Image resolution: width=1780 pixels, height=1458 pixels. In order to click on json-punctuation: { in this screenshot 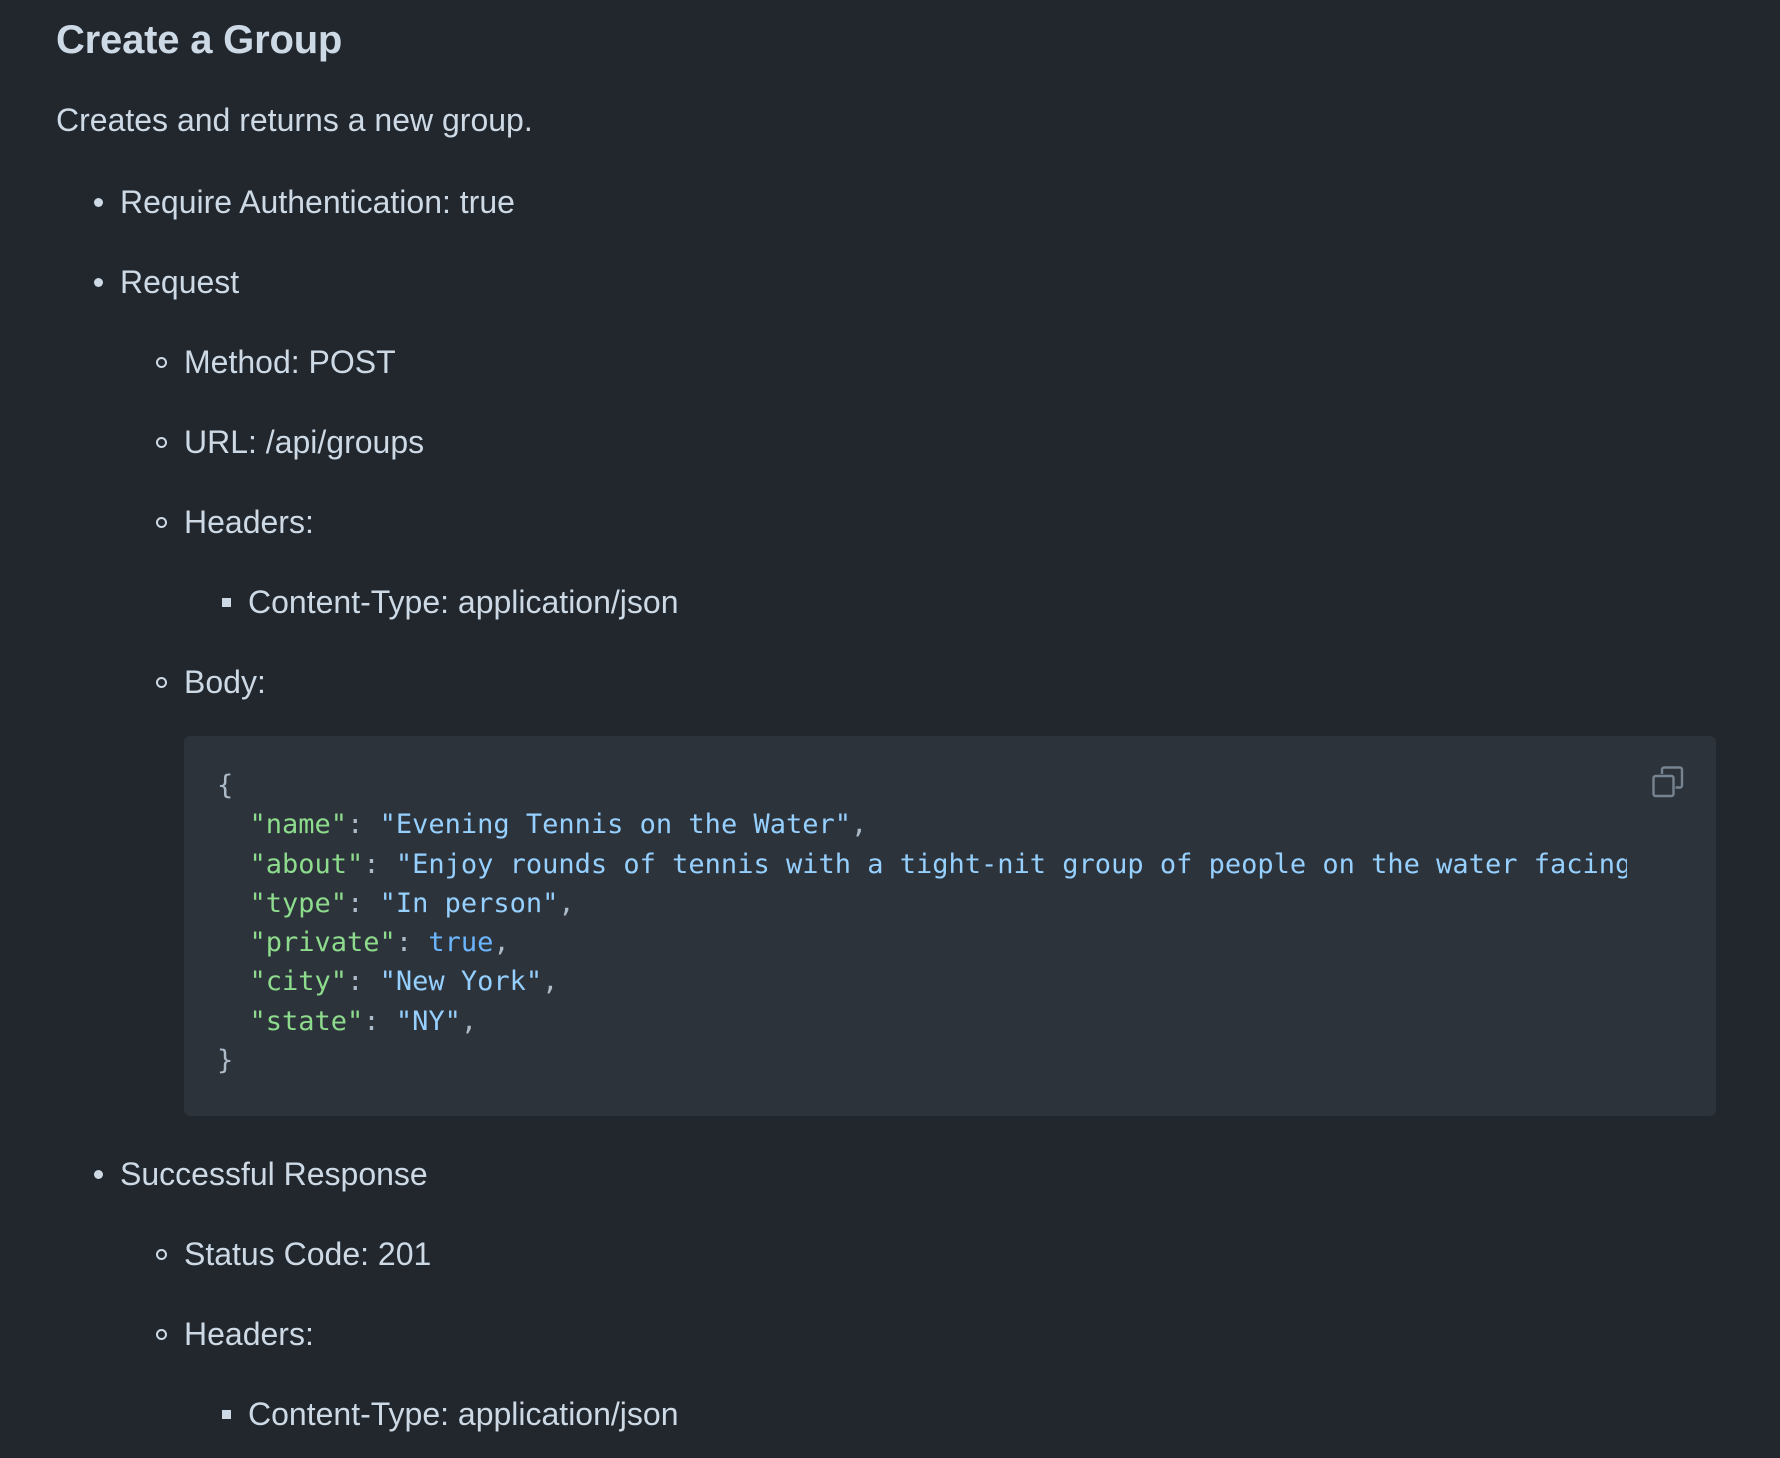, I will do `click(225, 785)`.